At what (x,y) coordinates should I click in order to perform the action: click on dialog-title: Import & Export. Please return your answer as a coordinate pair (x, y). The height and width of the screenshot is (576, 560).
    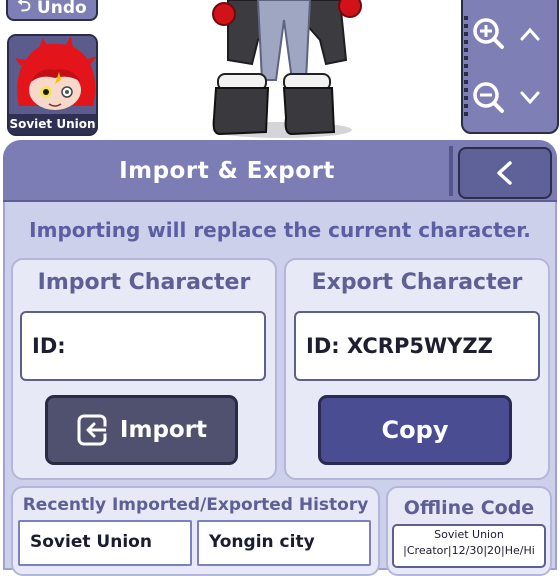
    Looking at the image, I should click on (227, 171).